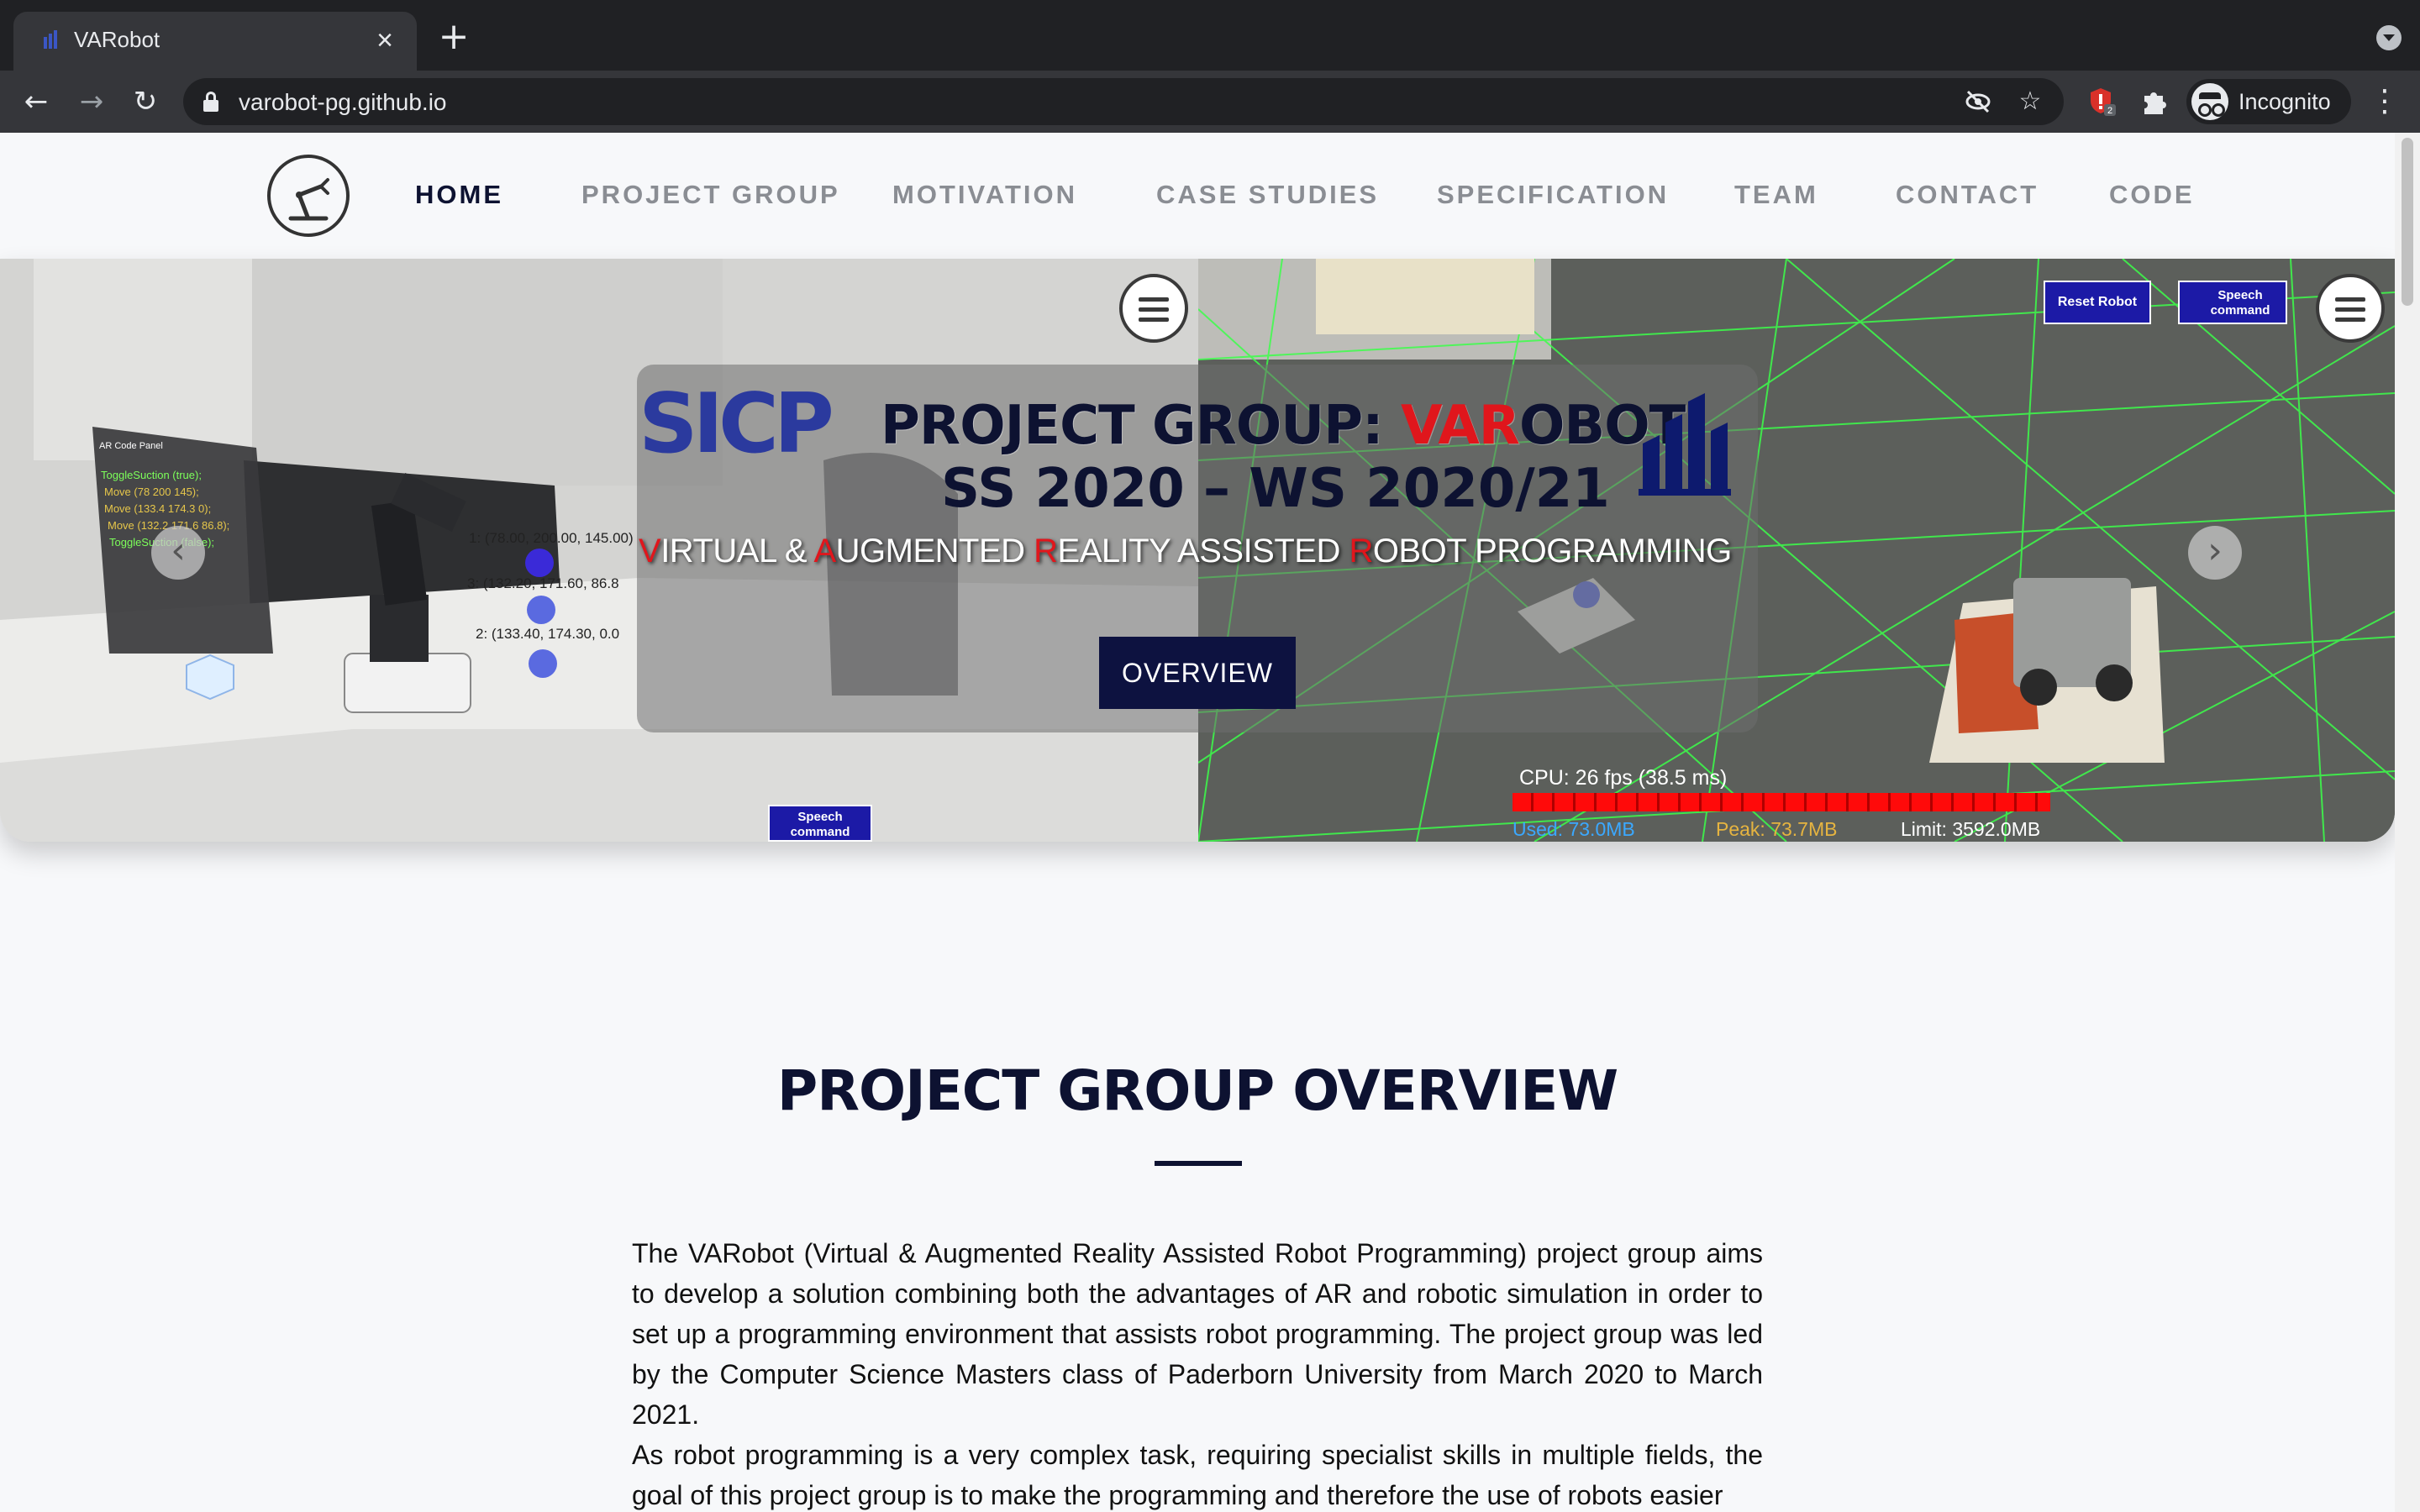 This screenshot has height=1512, width=2420. What do you see at coordinates (1623, 778) in the screenshot?
I see `cpu-stats: CPU: 26 fps (38.5 ms)` at bounding box center [1623, 778].